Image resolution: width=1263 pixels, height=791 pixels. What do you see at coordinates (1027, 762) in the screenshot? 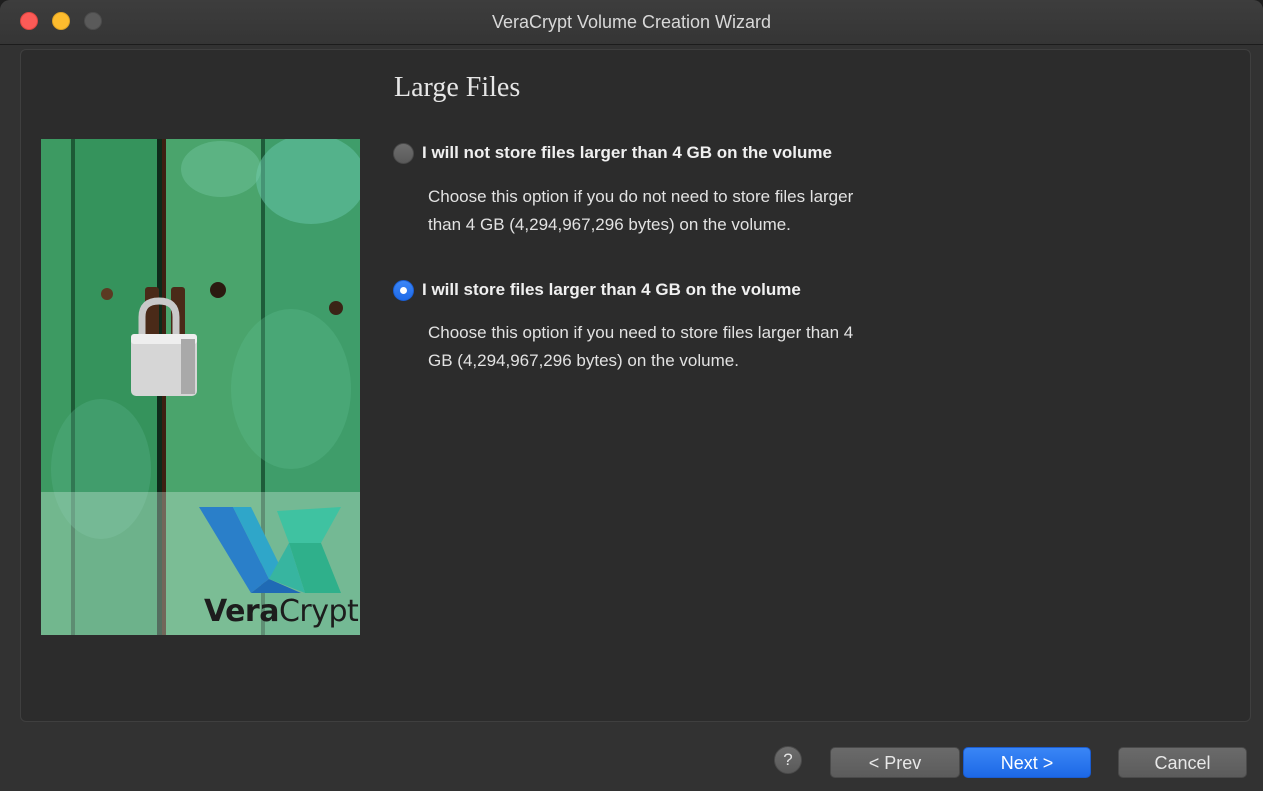
I see `next-button: Next >` at bounding box center [1027, 762].